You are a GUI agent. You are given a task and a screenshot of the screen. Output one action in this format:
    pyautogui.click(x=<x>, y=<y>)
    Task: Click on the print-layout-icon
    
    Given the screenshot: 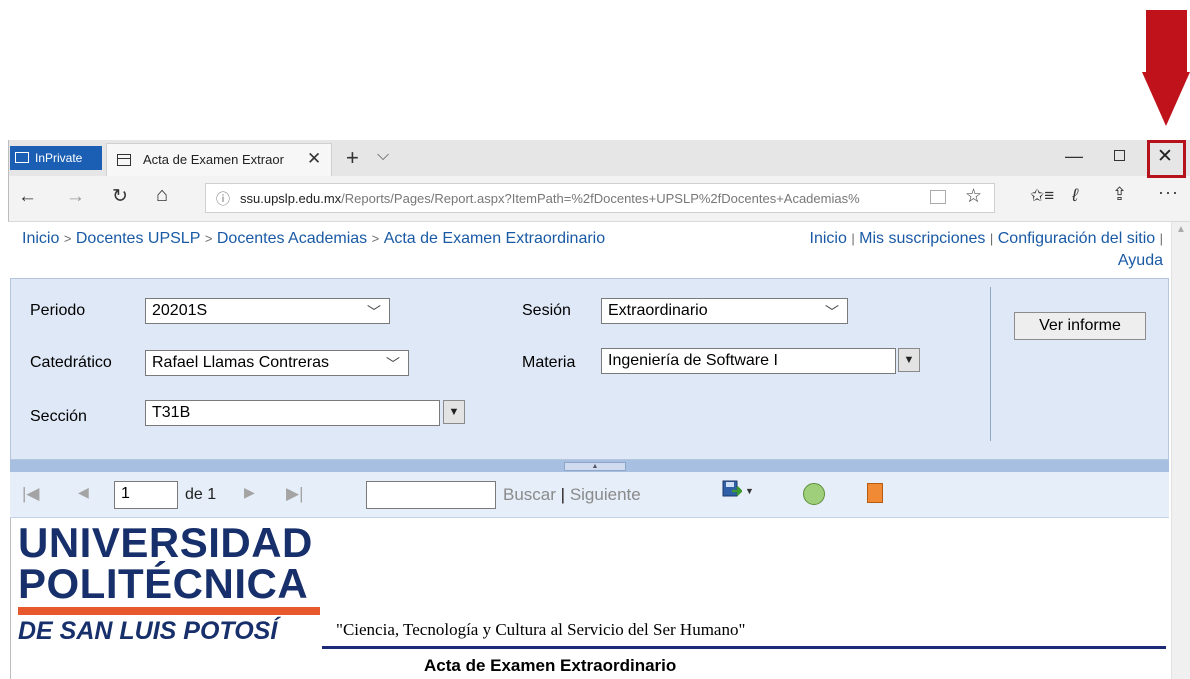 What is the action you would take?
    pyautogui.click(x=875, y=493)
    